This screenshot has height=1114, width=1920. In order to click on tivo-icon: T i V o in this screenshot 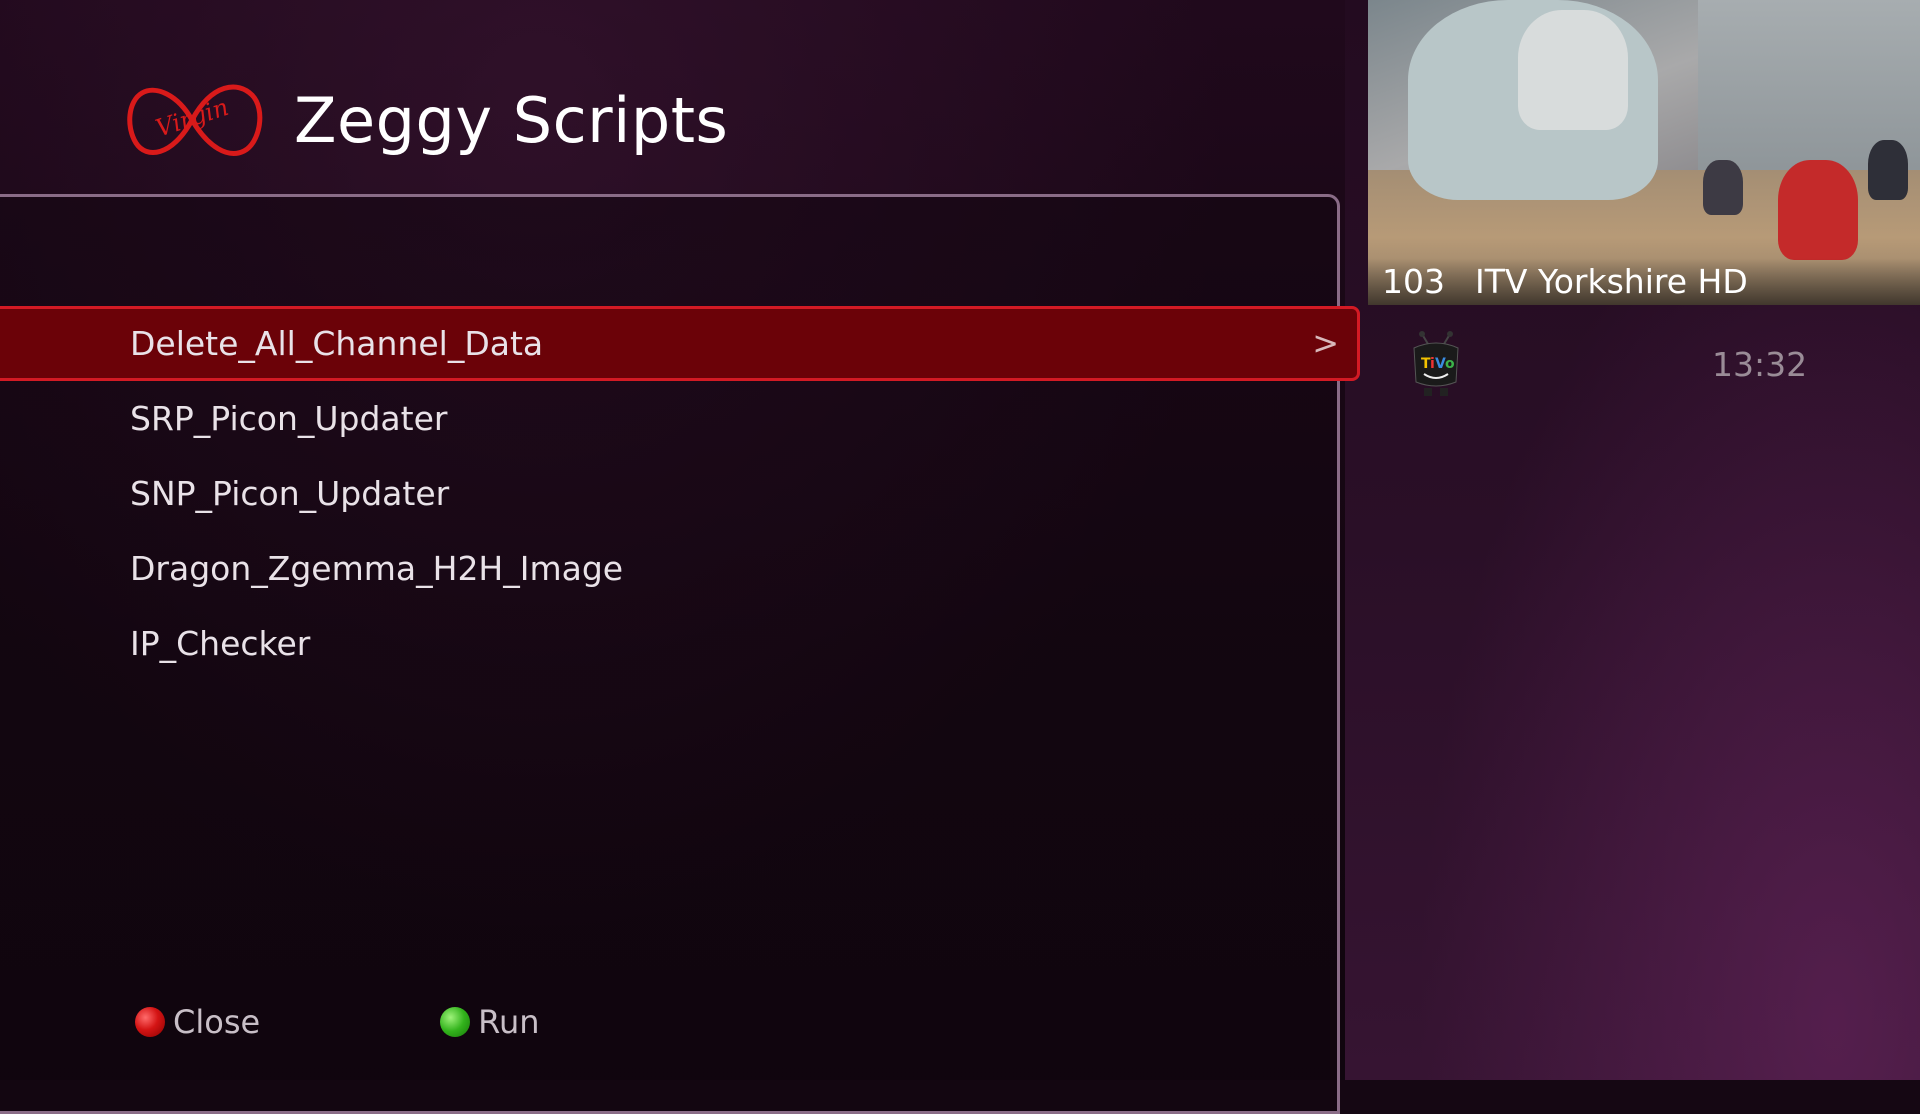, I will do `click(1436, 363)`.